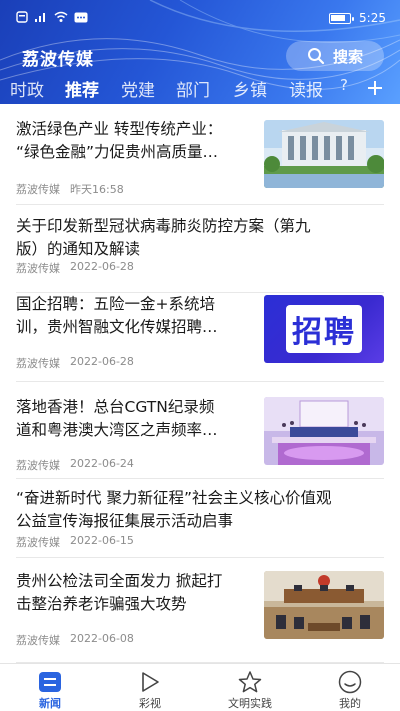 This screenshot has width=400, height=711. I want to click on search-icon, so click(316, 56).